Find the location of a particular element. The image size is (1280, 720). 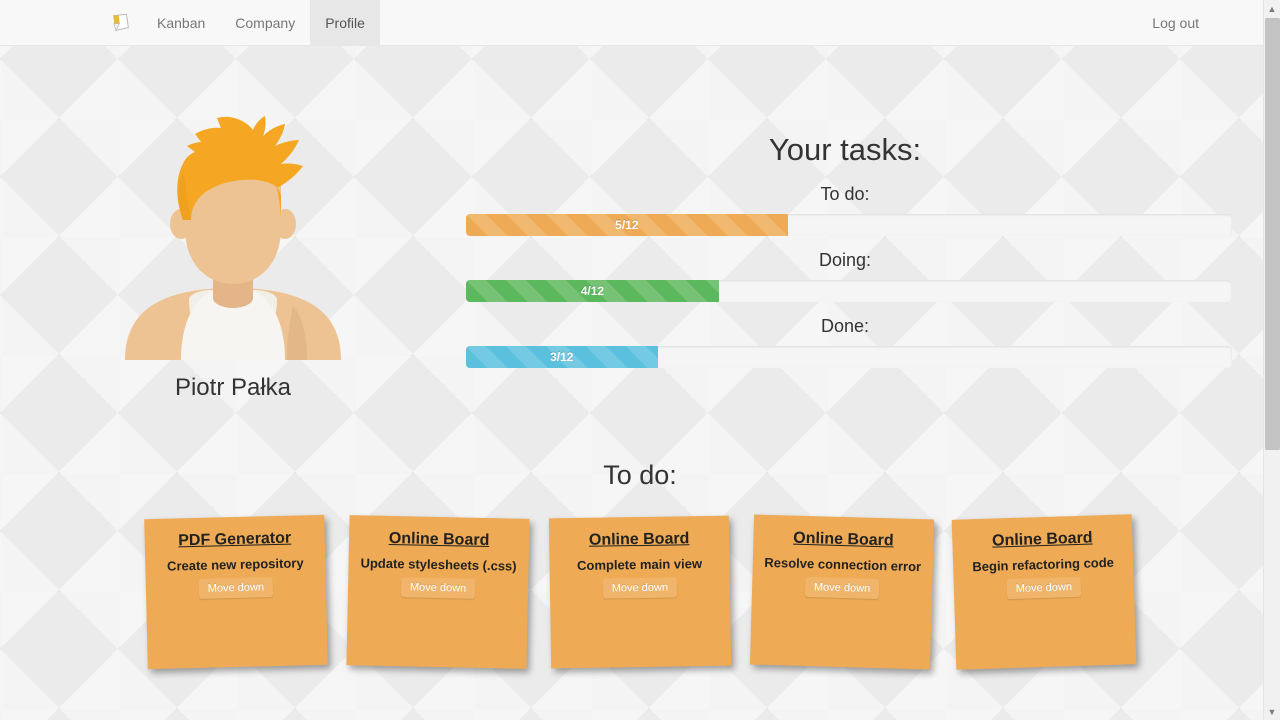

note-description: Complete main view is located at coordinates (639, 564).